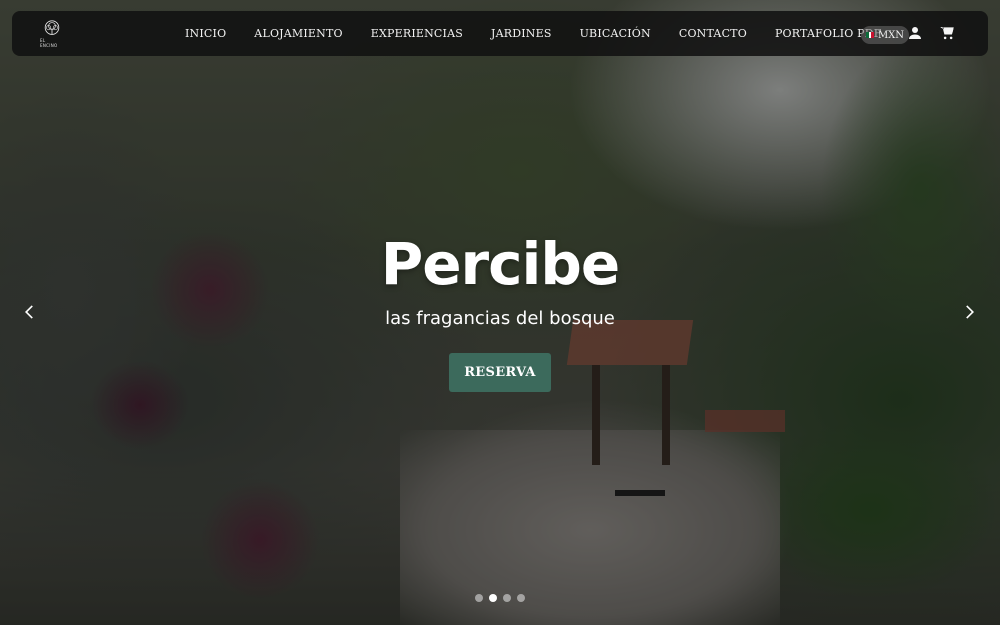  What do you see at coordinates (969, 312) in the screenshot?
I see `carousel-next-arrow-icon` at bounding box center [969, 312].